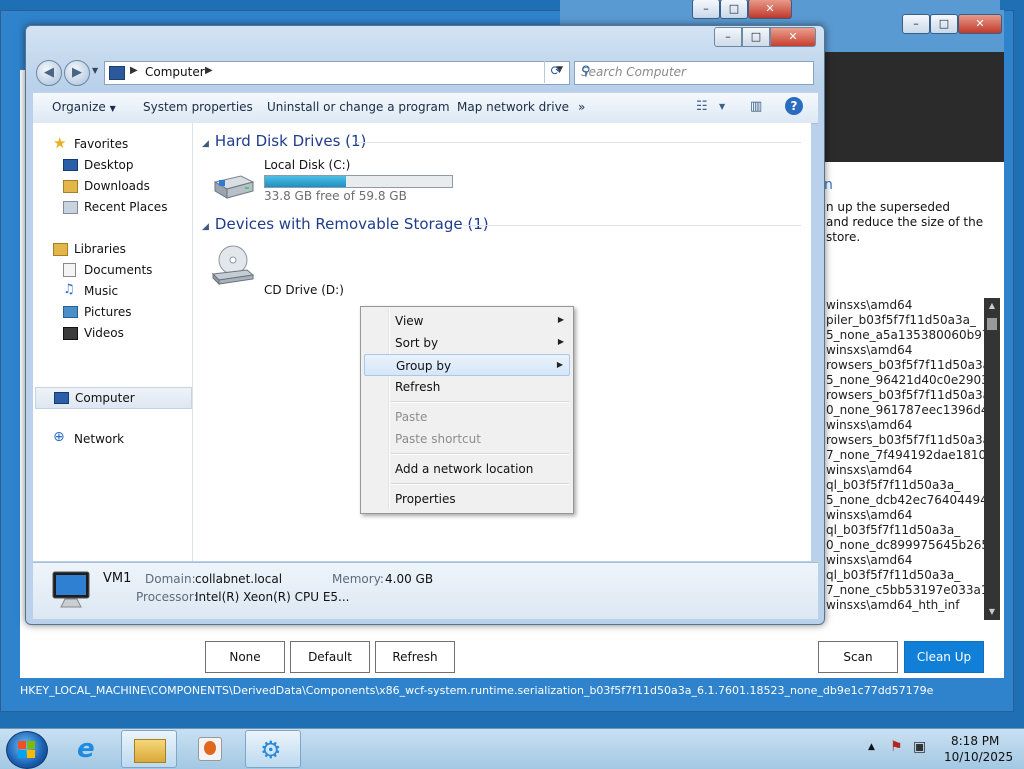  What do you see at coordinates (992, 306) in the screenshot?
I see `scroll-up-icon: ▲` at bounding box center [992, 306].